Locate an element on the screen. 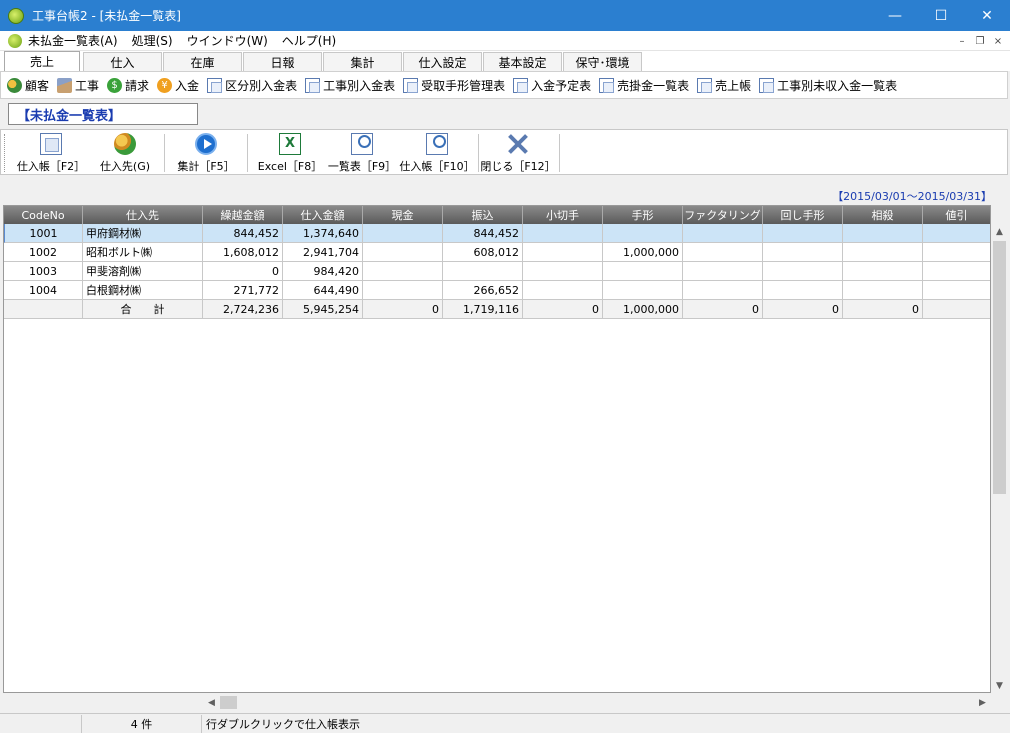 This screenshot has height=733, width=1010. main-tabs: 売上 仕入 在庫 日報 集計 仕入設定 基本設定 保守･環境 is located at coordinates (505, 61).